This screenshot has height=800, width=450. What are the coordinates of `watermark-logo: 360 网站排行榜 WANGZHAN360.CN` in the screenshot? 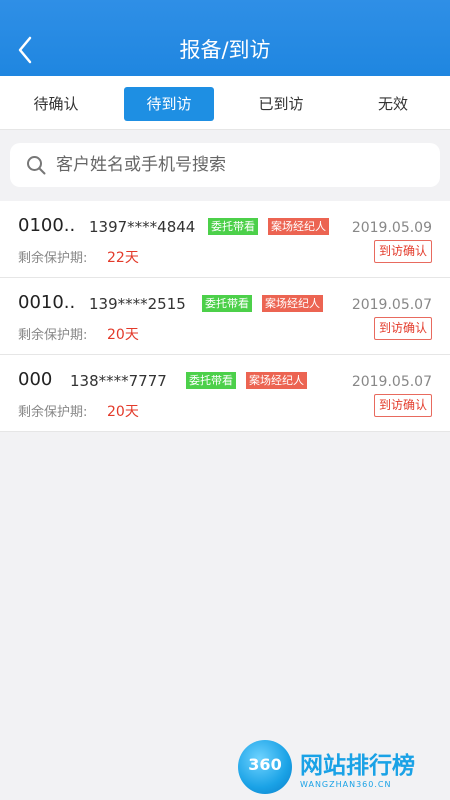 It's located at (343, 768).